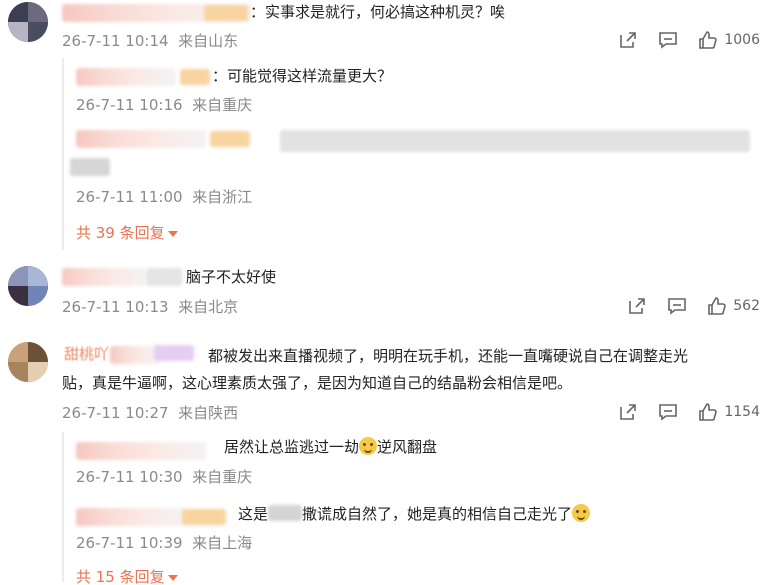 The width and height of the screenshot is (774, 585). Describe the element at coordinates (746, 306) in the screenshot. I see `like-count: 562` at that location.